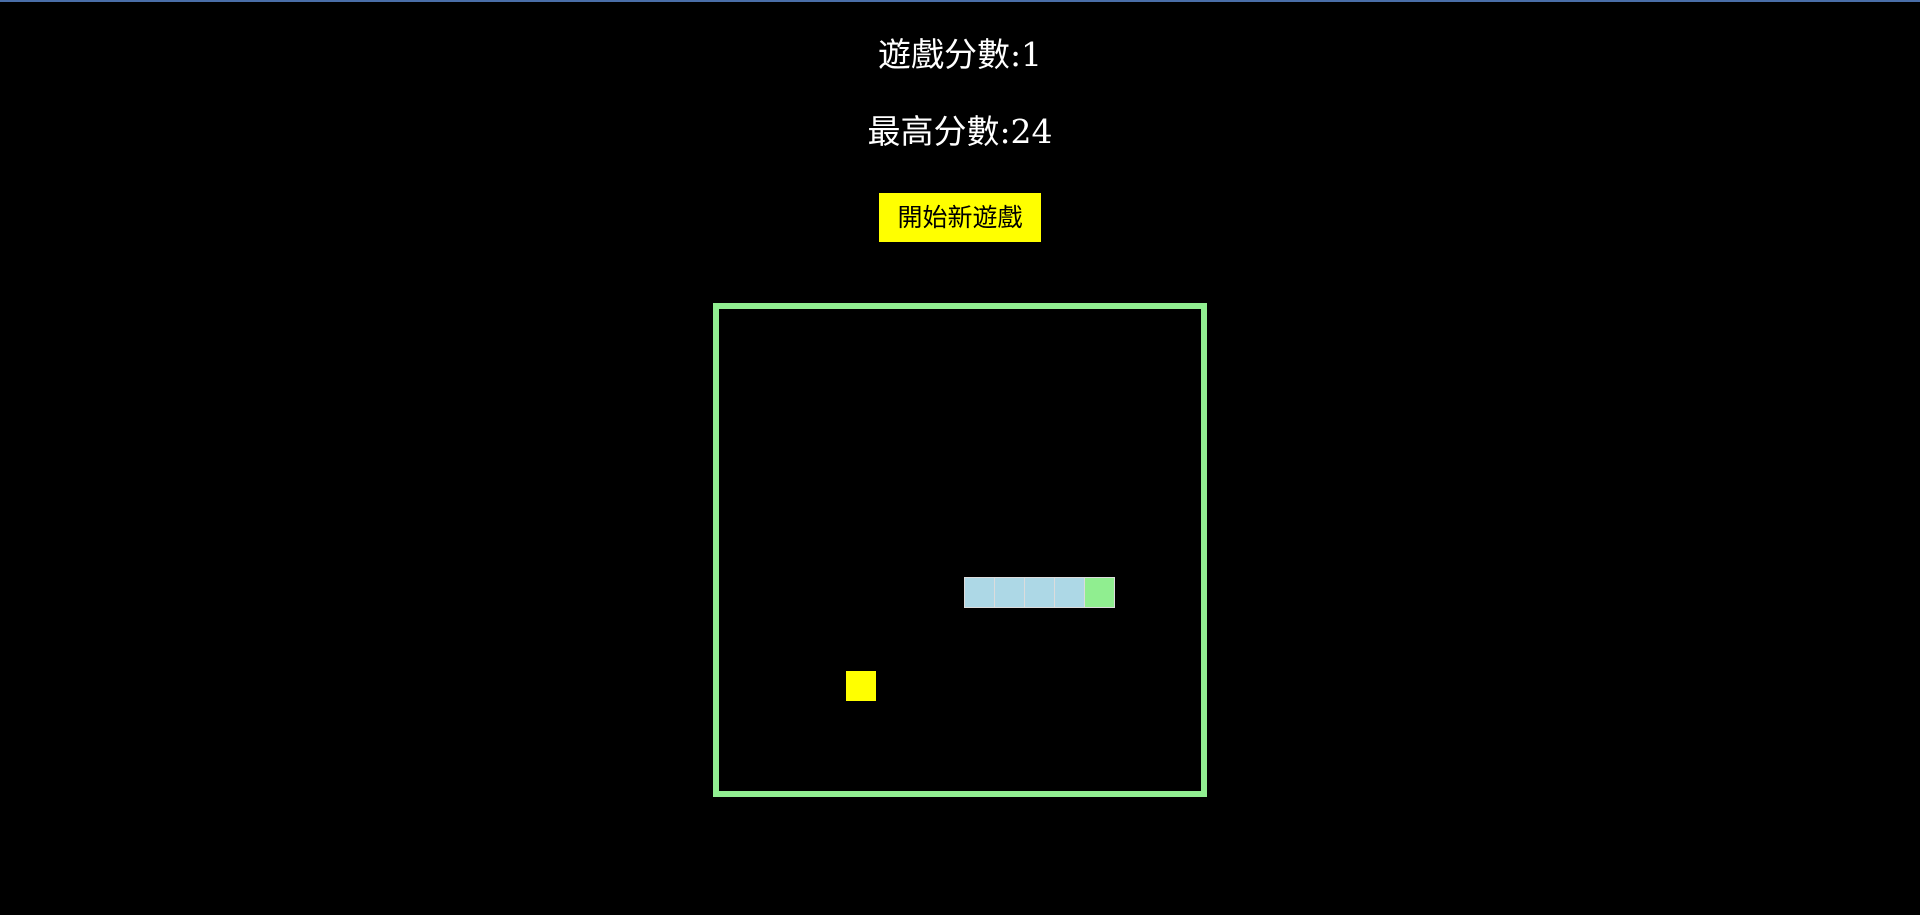 Image resolution: width=1920 pixels, height=915 pixels. What do you see at coordinates (861, 686) in the screenshot?
I see `food-item` at bounding box center [861, 686].